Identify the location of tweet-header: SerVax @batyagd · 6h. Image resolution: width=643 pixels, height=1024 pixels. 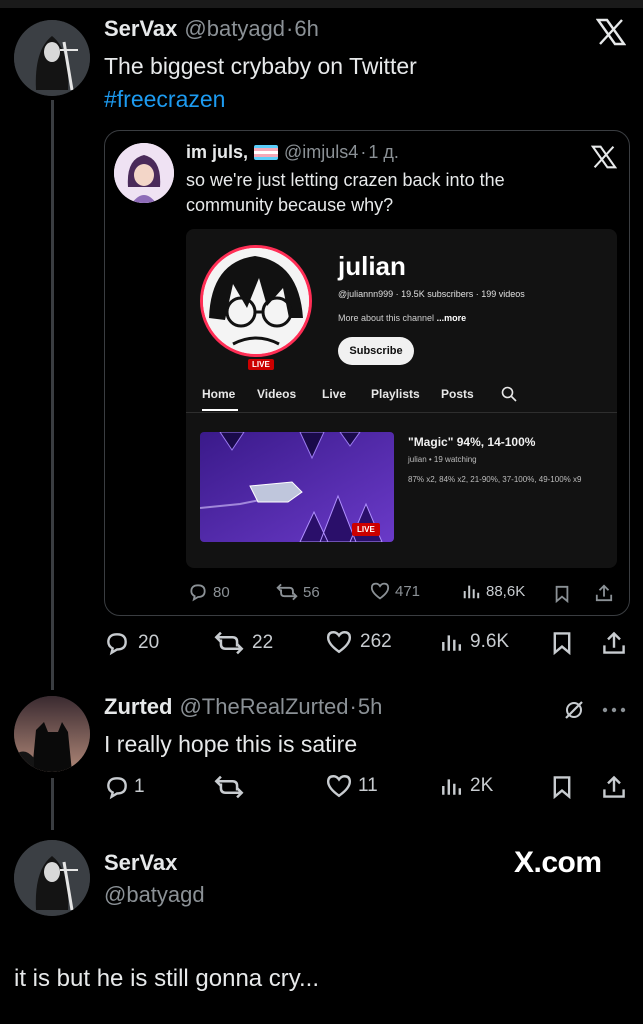
(211, 29).